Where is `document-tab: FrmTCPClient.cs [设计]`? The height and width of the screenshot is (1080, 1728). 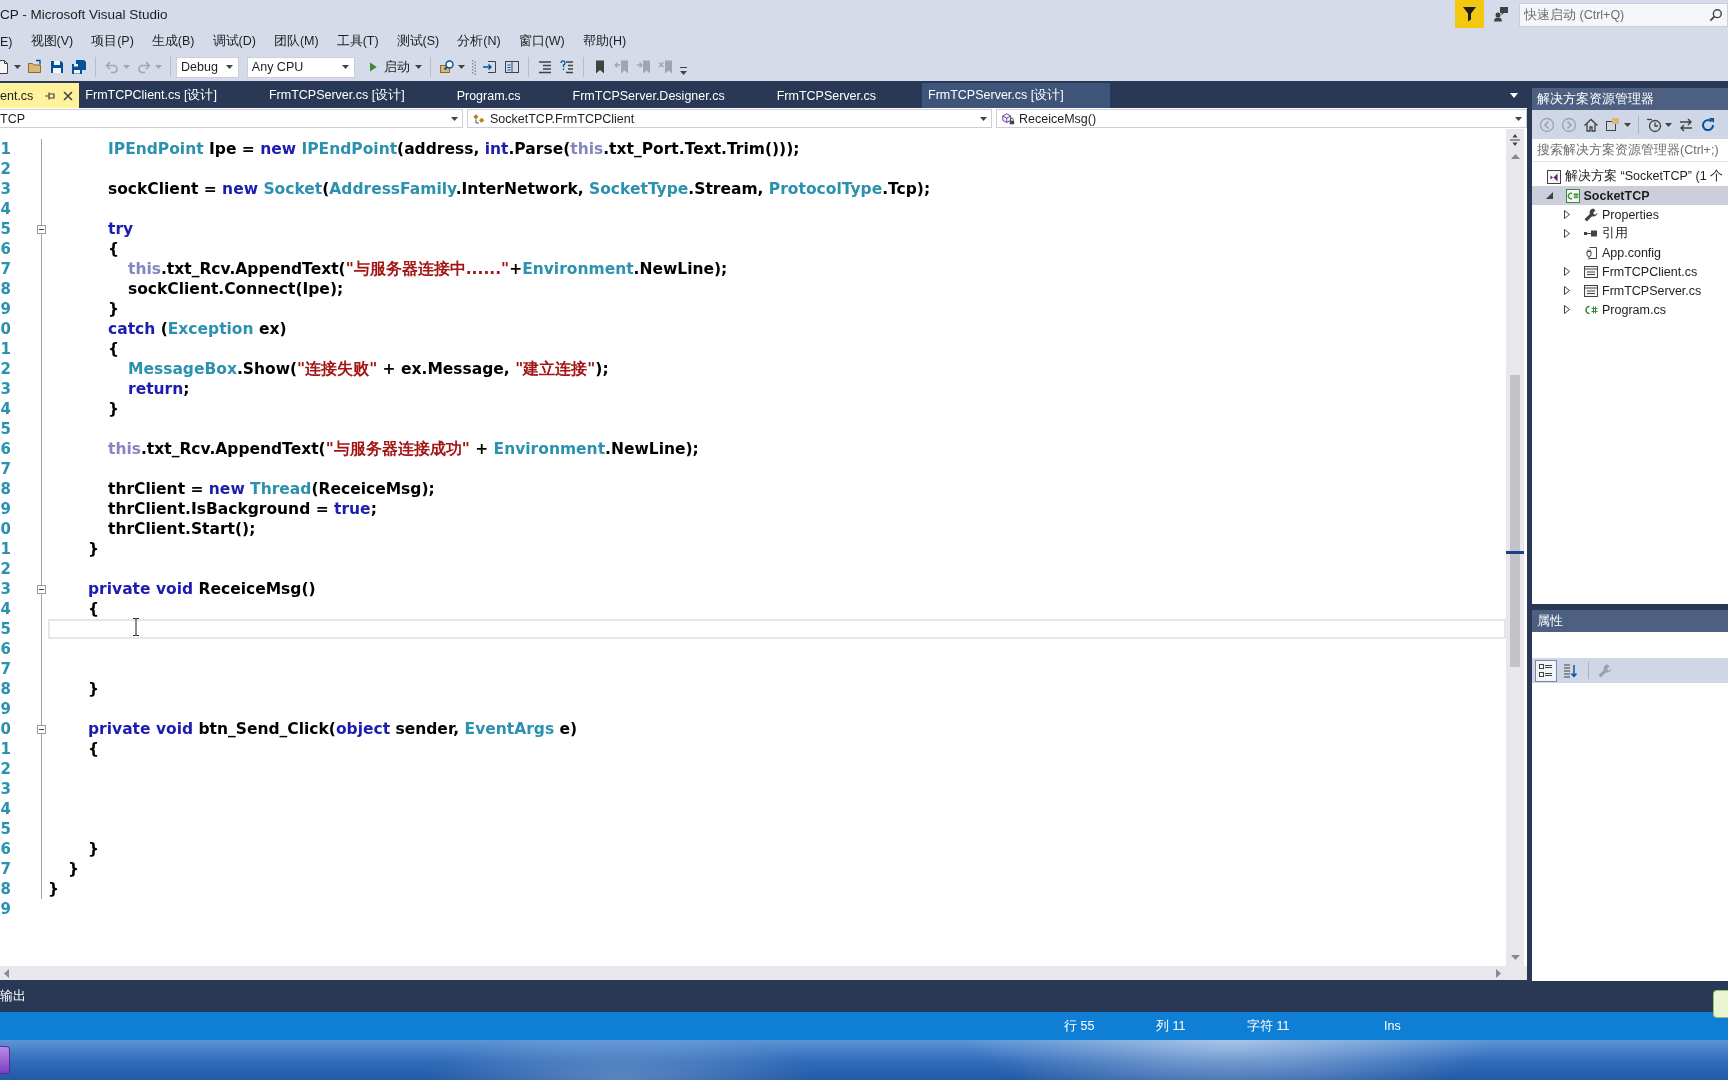 document-tab: FrmTCPClient.cs [设计] is located at coordinates (171, 95).